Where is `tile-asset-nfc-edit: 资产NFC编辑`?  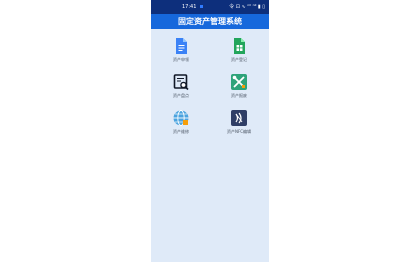 tile-asset-nfc-edit: 资产NFC编辑 is located at coordinates (239, 124).